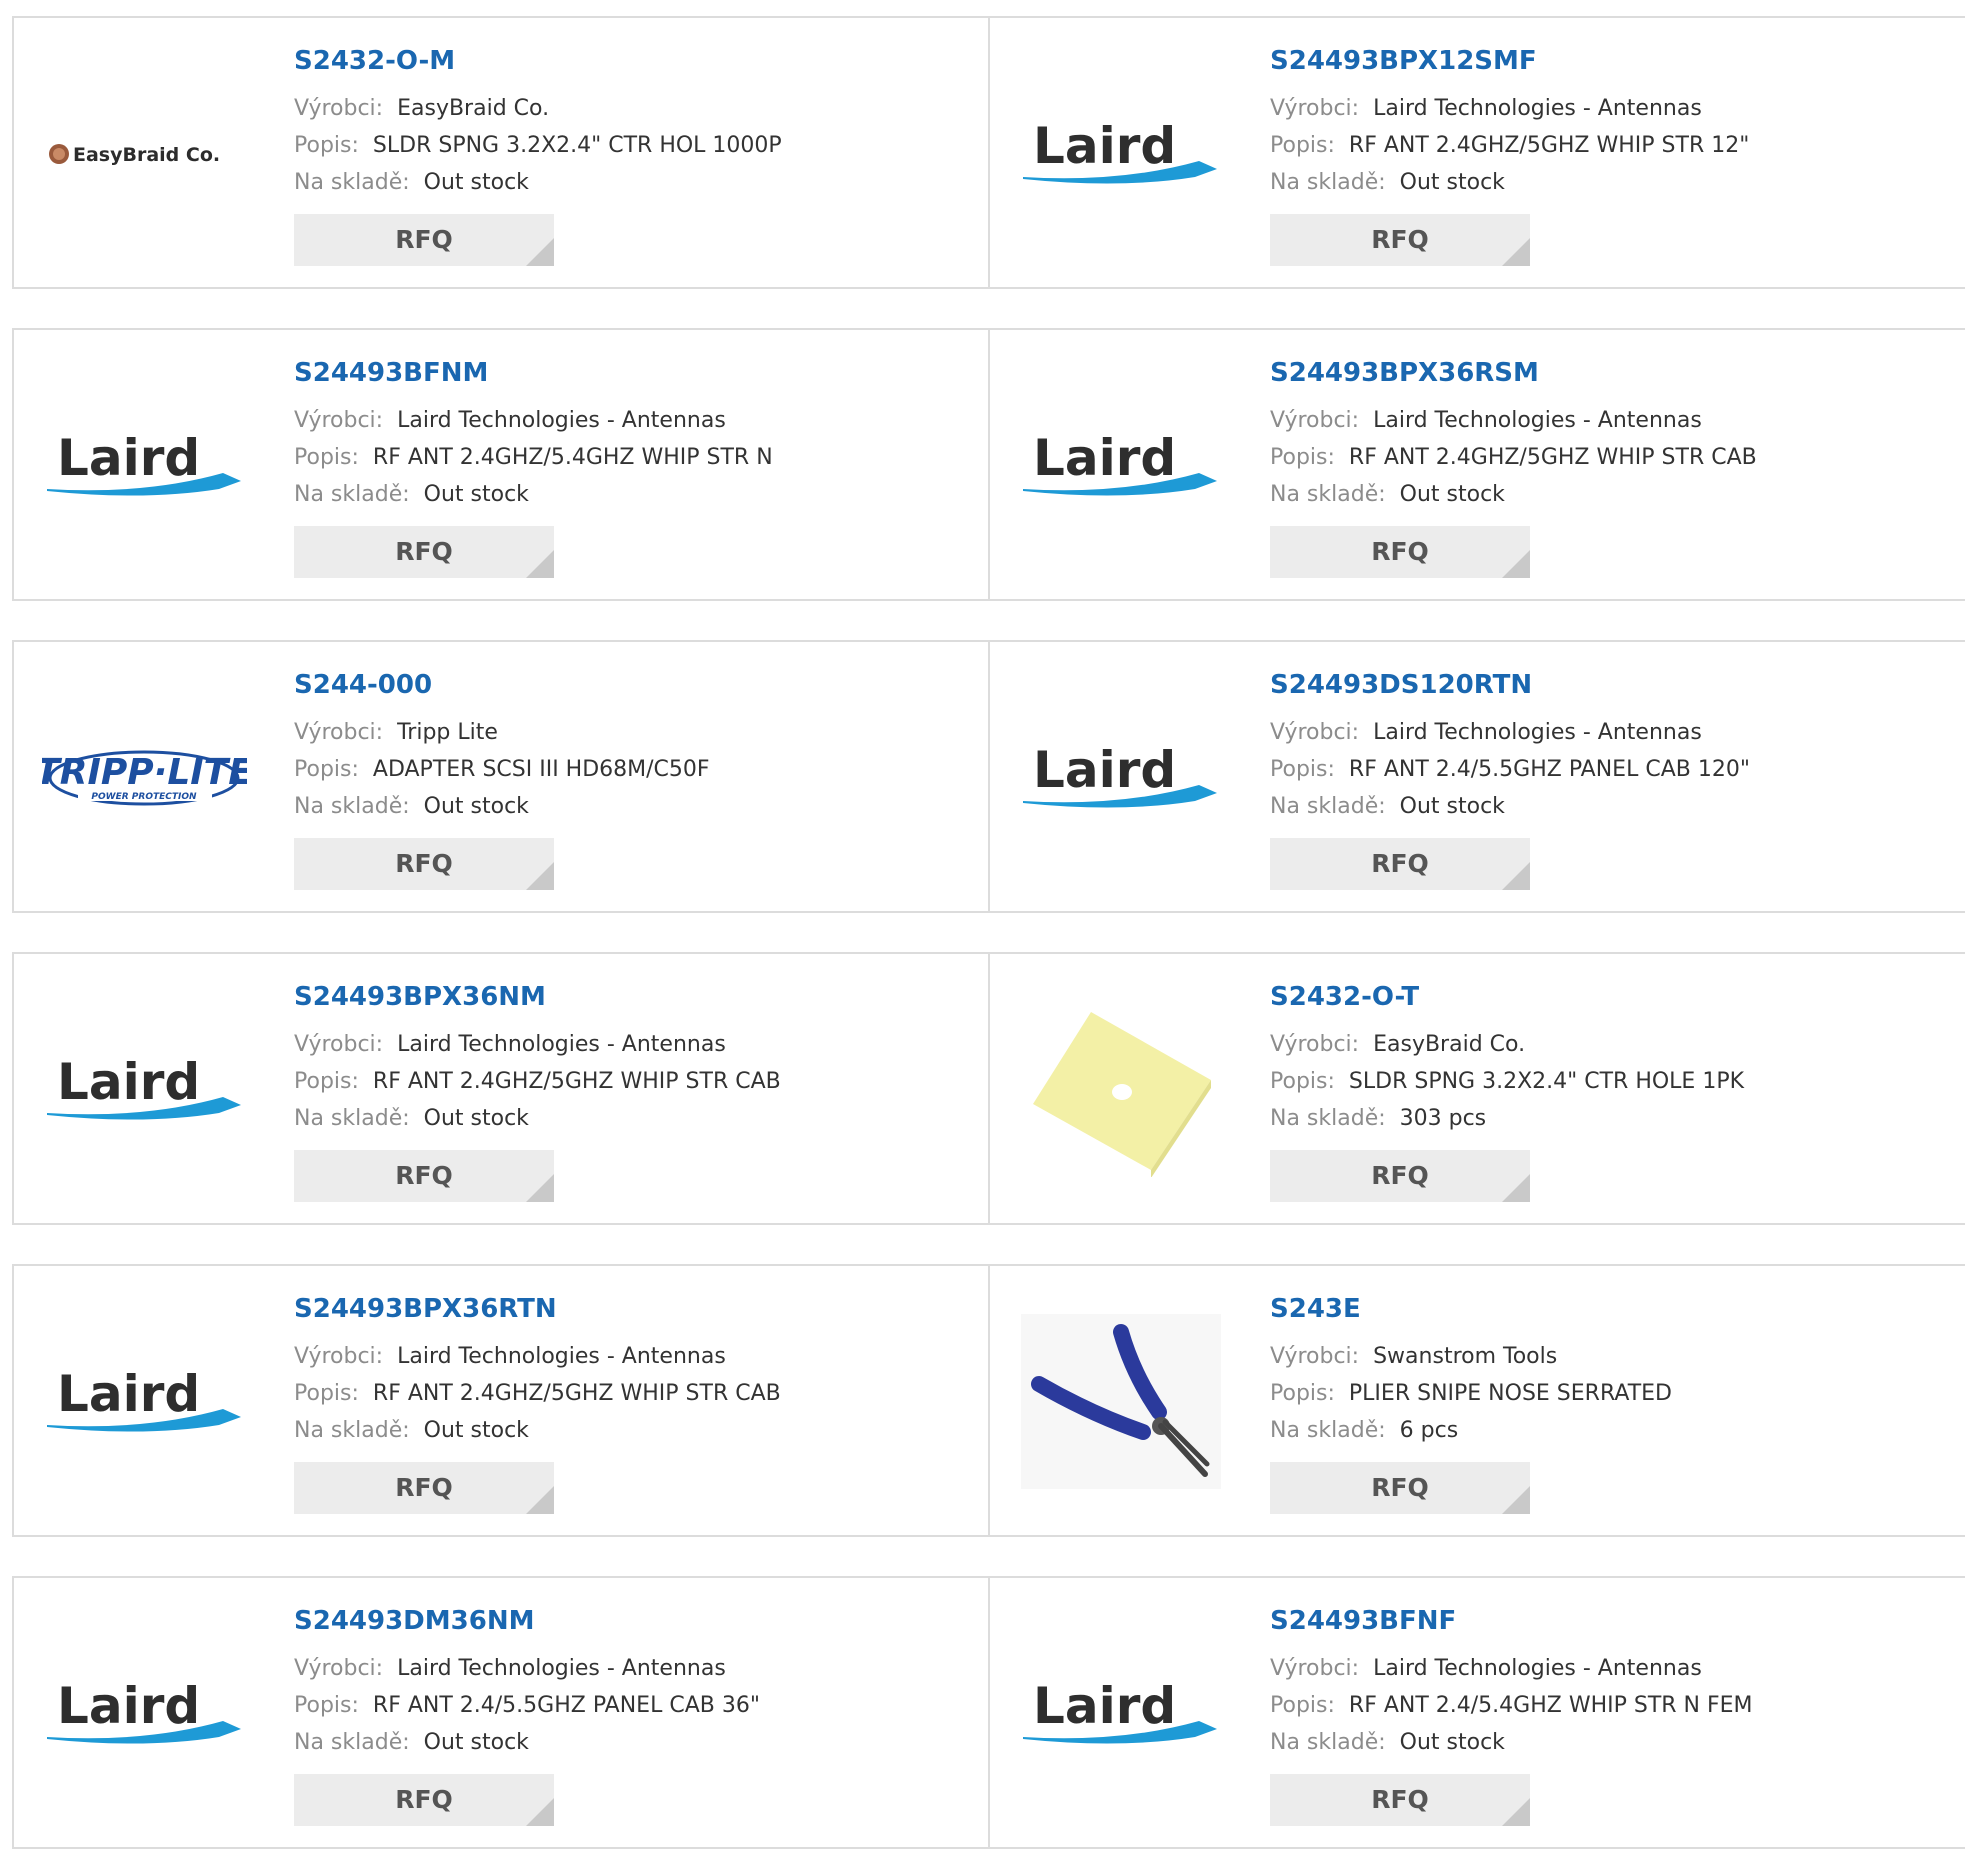 The width and height of the screenshot is (1965, 1849). Describe the element at coordinates (1509, 61) in the screenshot. I see `part-number-link: S24493BPX12SMF` at that location.